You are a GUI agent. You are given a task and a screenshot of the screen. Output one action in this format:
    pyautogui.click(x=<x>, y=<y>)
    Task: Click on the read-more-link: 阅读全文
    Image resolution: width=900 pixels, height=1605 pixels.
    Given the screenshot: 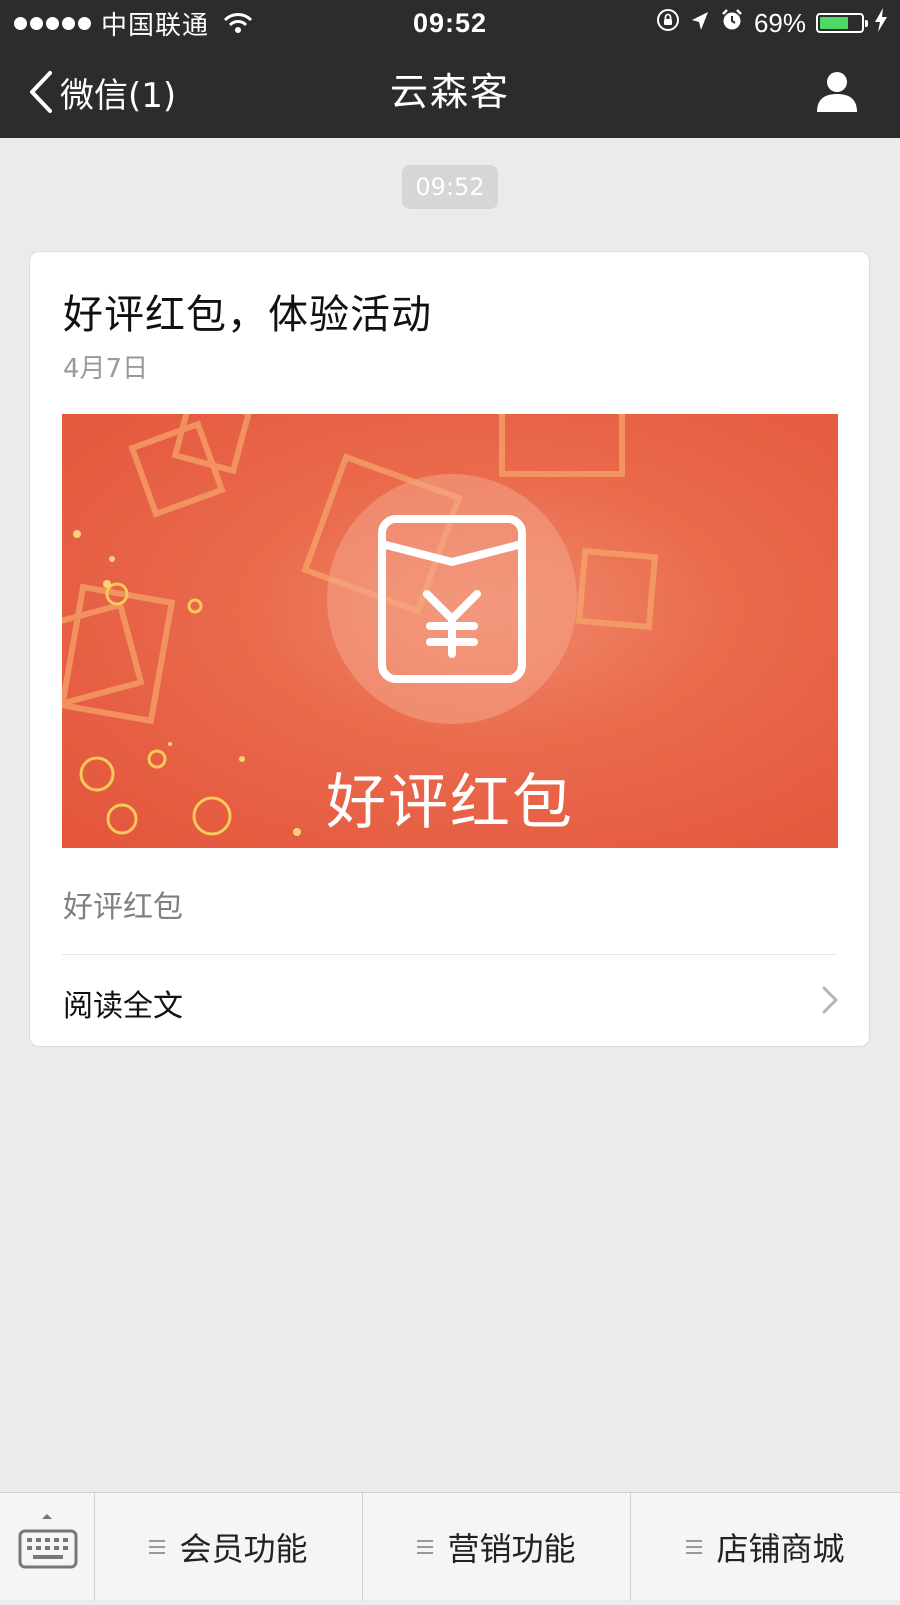 What is the action you would take?
    pyautogui.click(x=449, y=1001)
    